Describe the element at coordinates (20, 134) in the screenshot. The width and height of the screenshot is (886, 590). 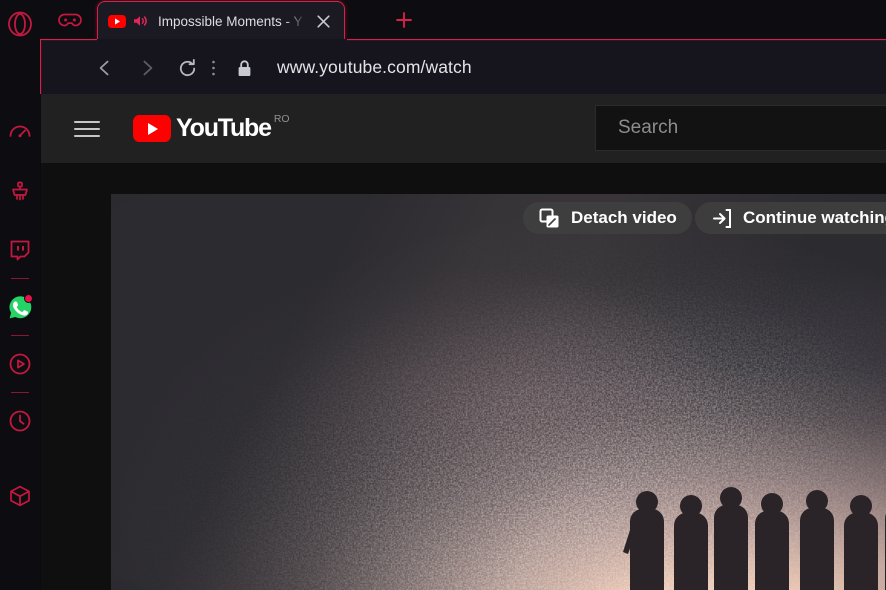
I see `speed-dial-icon` at that location.